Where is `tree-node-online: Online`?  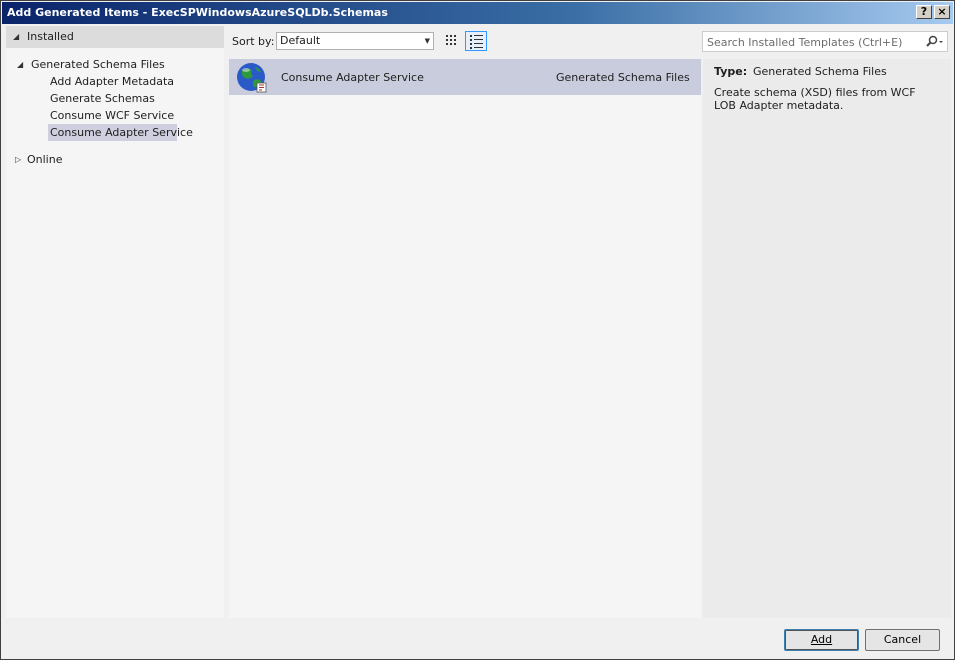
tree-node-online: Online is located at coordinates (44, 159).